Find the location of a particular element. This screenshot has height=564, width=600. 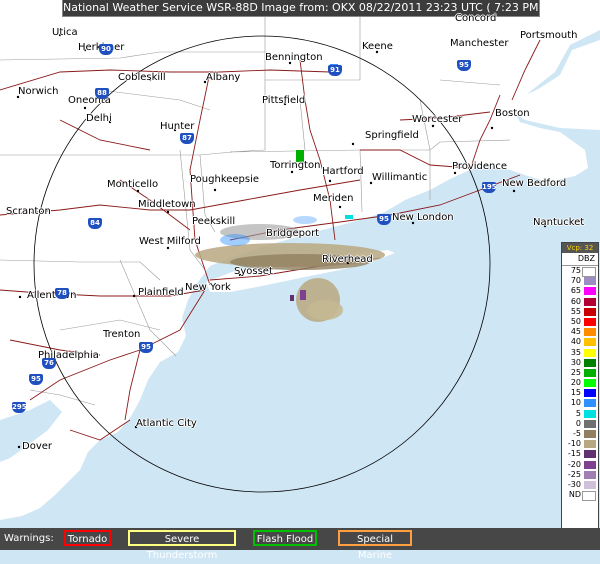

legend-level-label: -10 is located at coordinates (574, 444).